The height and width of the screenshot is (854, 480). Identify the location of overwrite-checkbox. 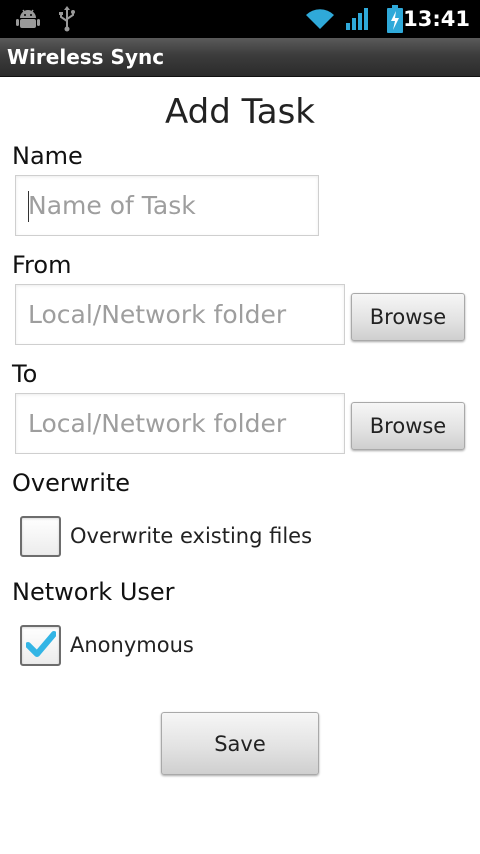
(40, 536).